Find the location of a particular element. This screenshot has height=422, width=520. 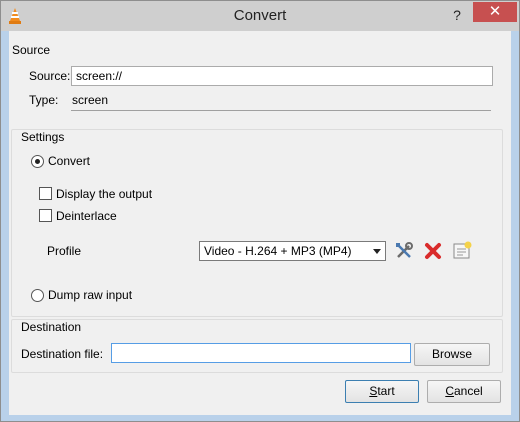

cancel-rest: ancel is located at coordinates (468, 391).